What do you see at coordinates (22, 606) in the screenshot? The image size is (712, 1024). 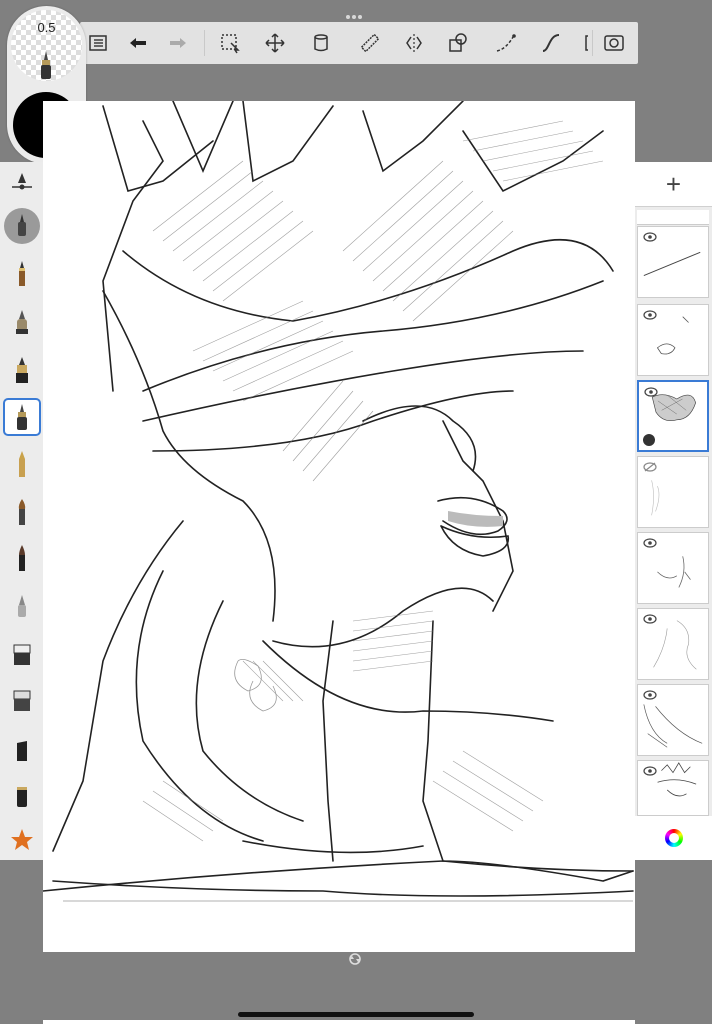 I see `smudge-icon` at bounding box center [22, 606].